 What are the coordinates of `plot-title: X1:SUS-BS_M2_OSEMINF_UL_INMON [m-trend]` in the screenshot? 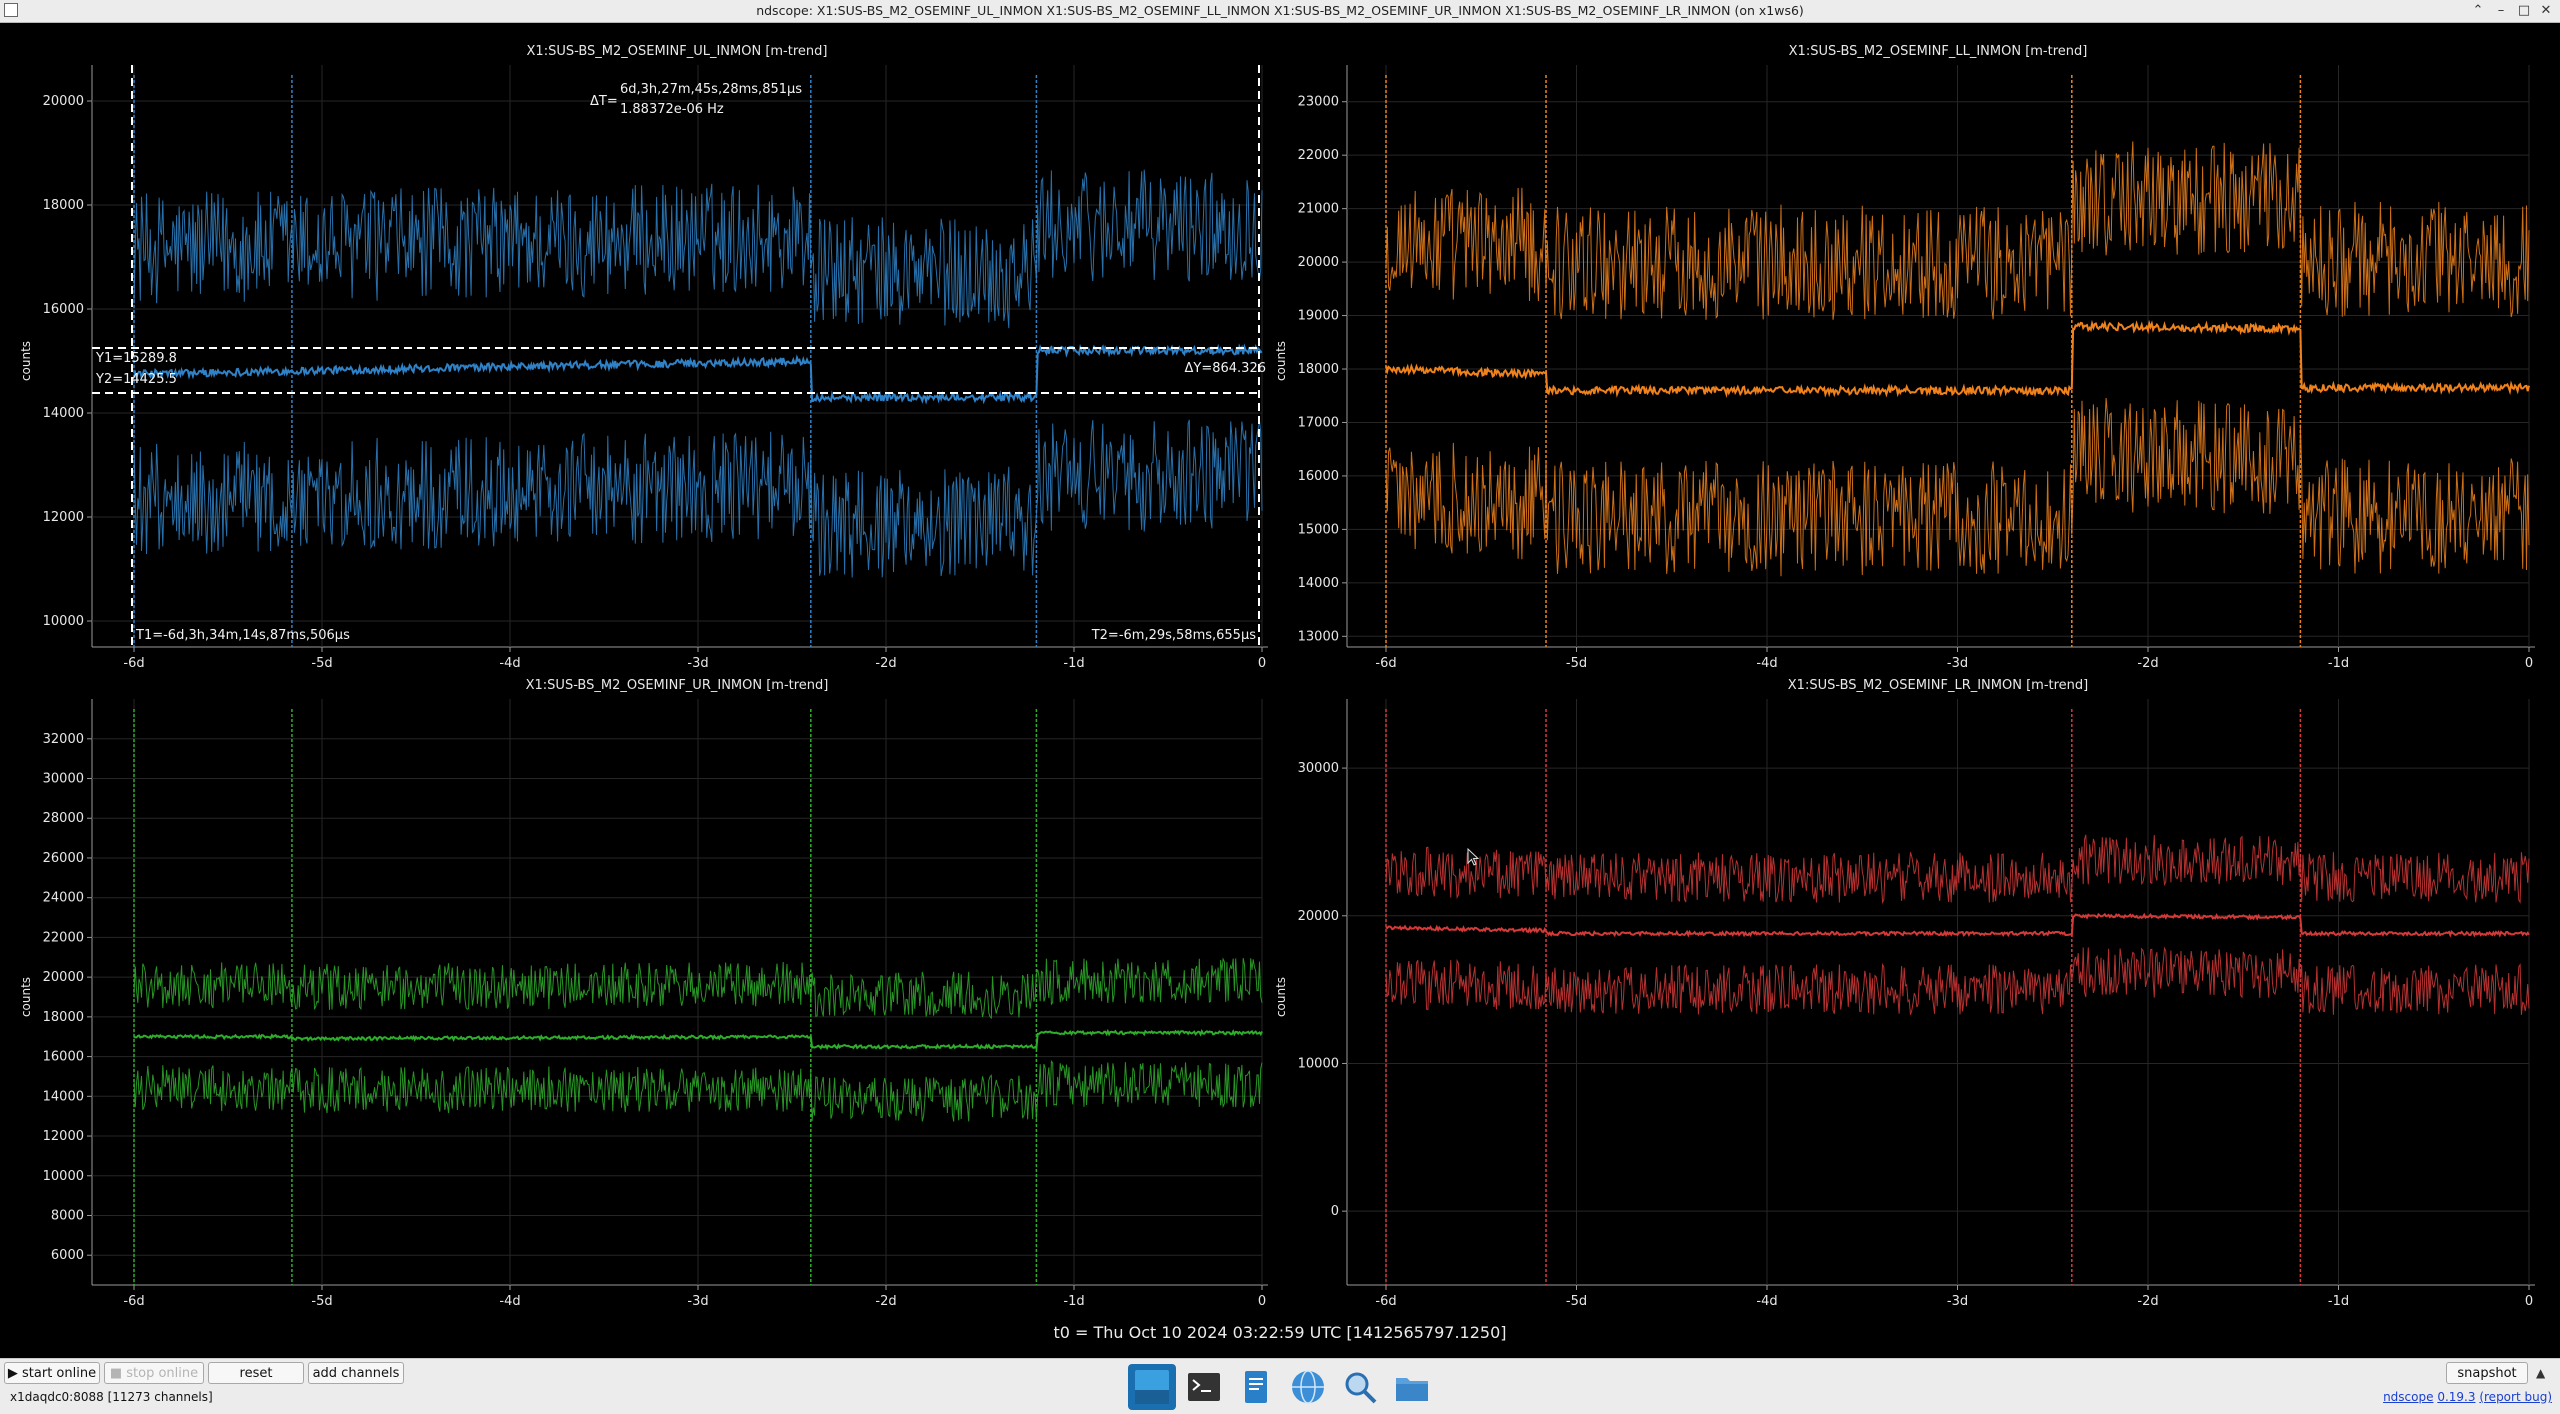 It's located at (677, 51).